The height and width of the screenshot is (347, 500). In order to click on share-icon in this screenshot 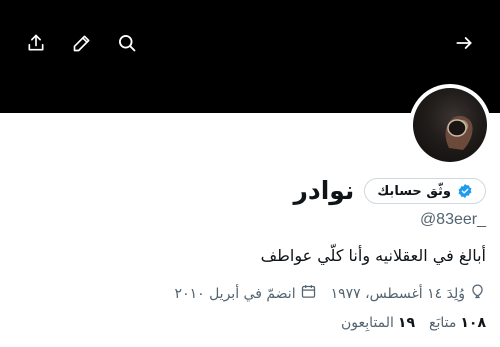, I will do `click(36, 43)`.